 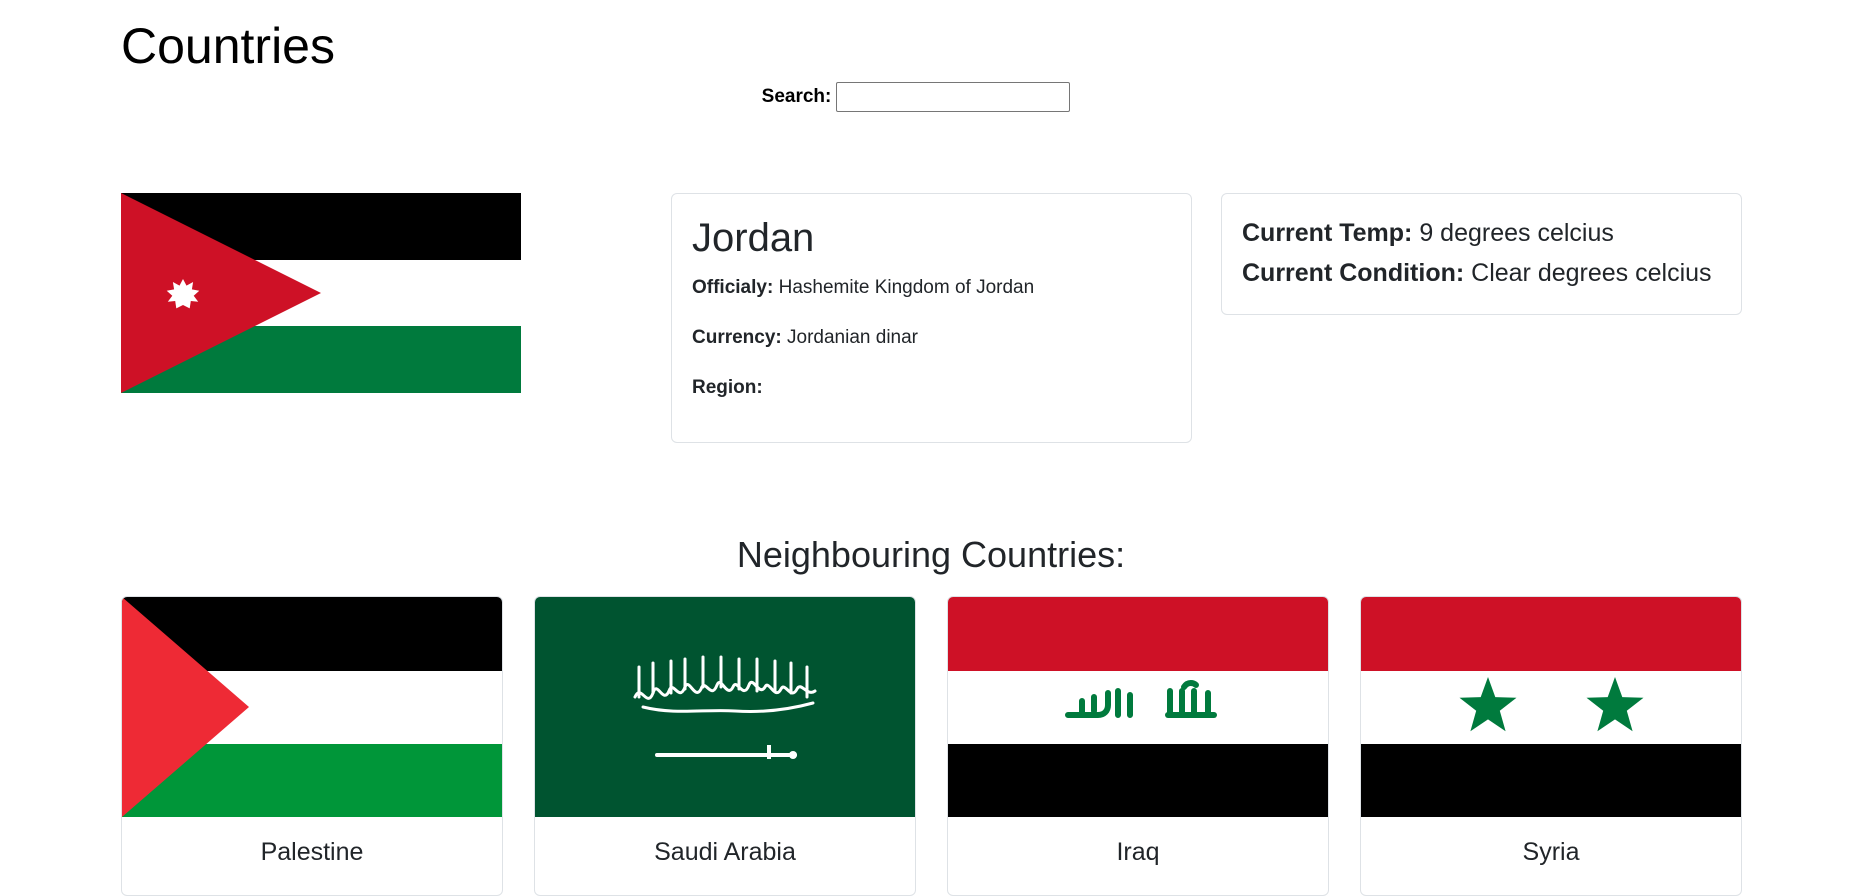 What do you see at coordinates (1551, 707) in the screenshot?
I see `syria-flag-icon` at bounding box center [1551, 707].